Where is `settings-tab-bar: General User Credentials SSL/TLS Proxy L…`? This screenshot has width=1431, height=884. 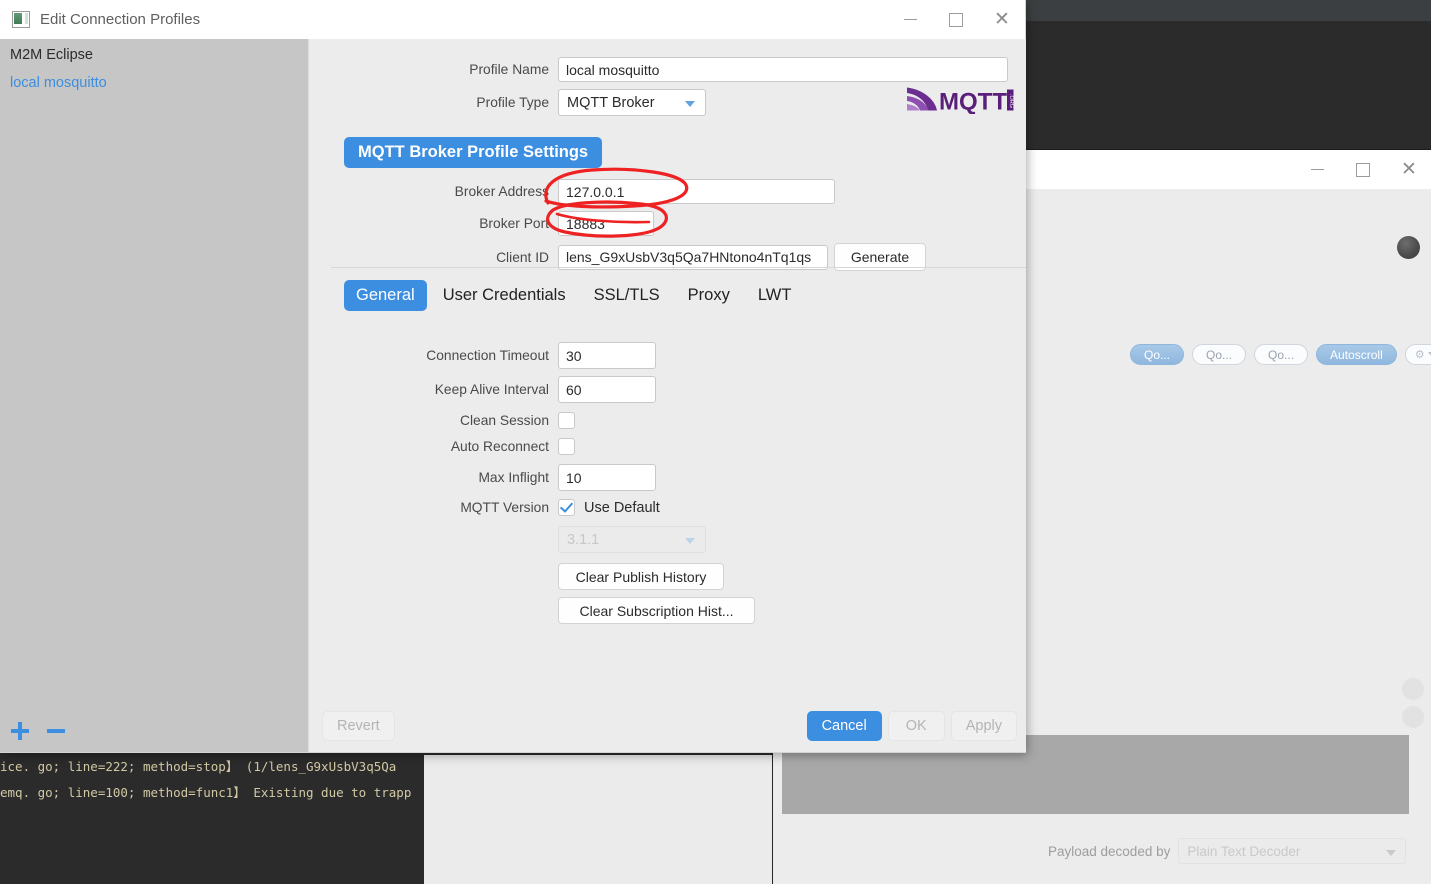 settings-tab-bar: General User Credentials SSL/TLS Proxy L… is located at coordinates (573, 295).